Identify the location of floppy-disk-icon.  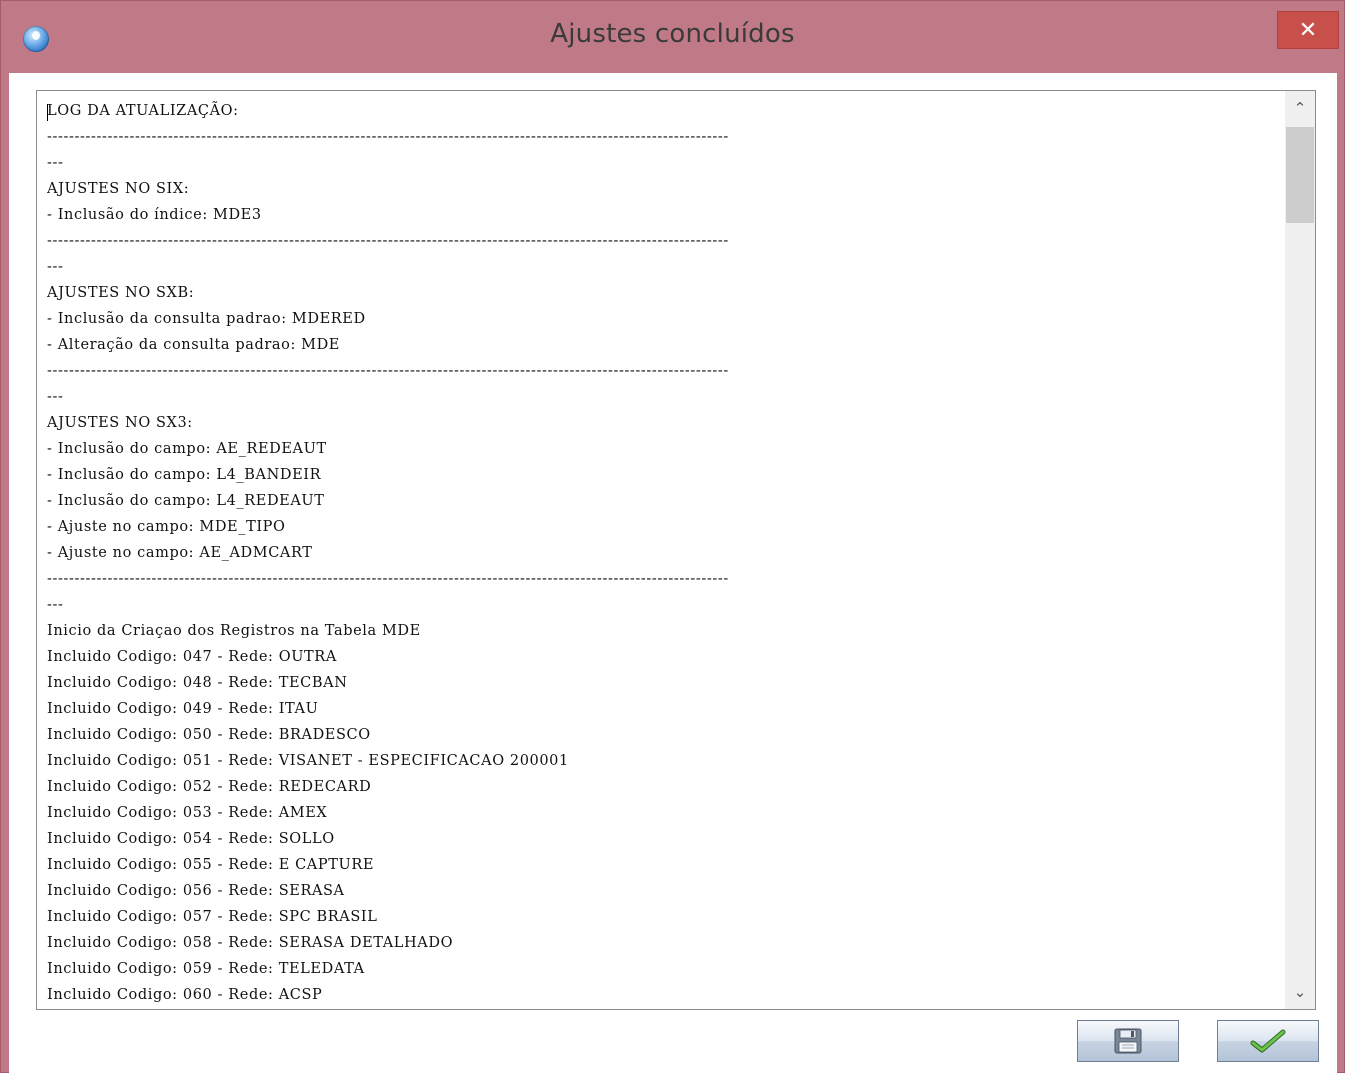
(1128, 1041).